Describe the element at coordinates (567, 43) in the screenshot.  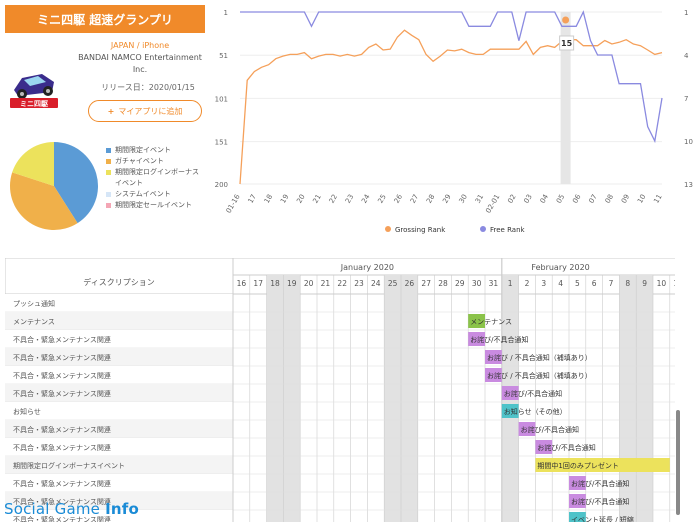
I see `tooltip-value: 15` at that location.